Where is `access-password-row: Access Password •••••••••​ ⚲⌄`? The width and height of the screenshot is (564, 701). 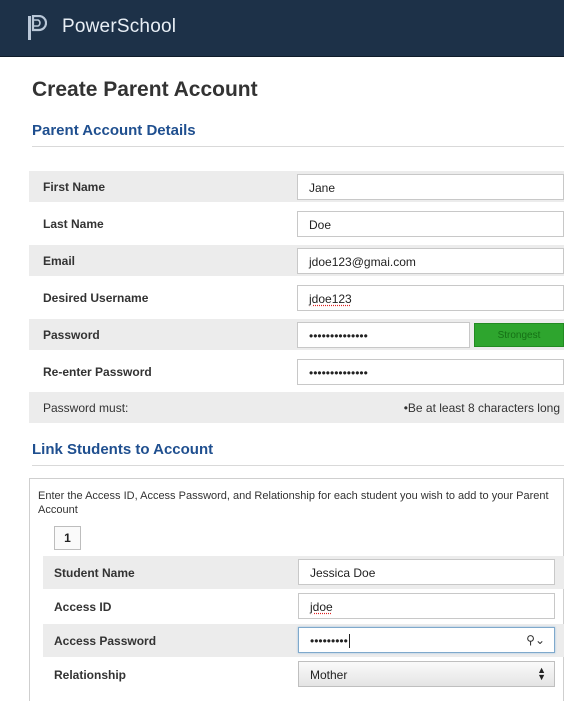 access-password-row: Access Password •••••••••​ ⚲⌄ is located at coordinates (303, 640).